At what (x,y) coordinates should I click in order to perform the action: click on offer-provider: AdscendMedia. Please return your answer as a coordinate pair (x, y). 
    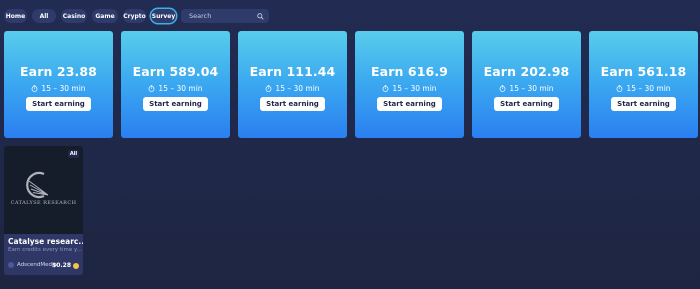
    Looking at the image, I should click on (32, 265).